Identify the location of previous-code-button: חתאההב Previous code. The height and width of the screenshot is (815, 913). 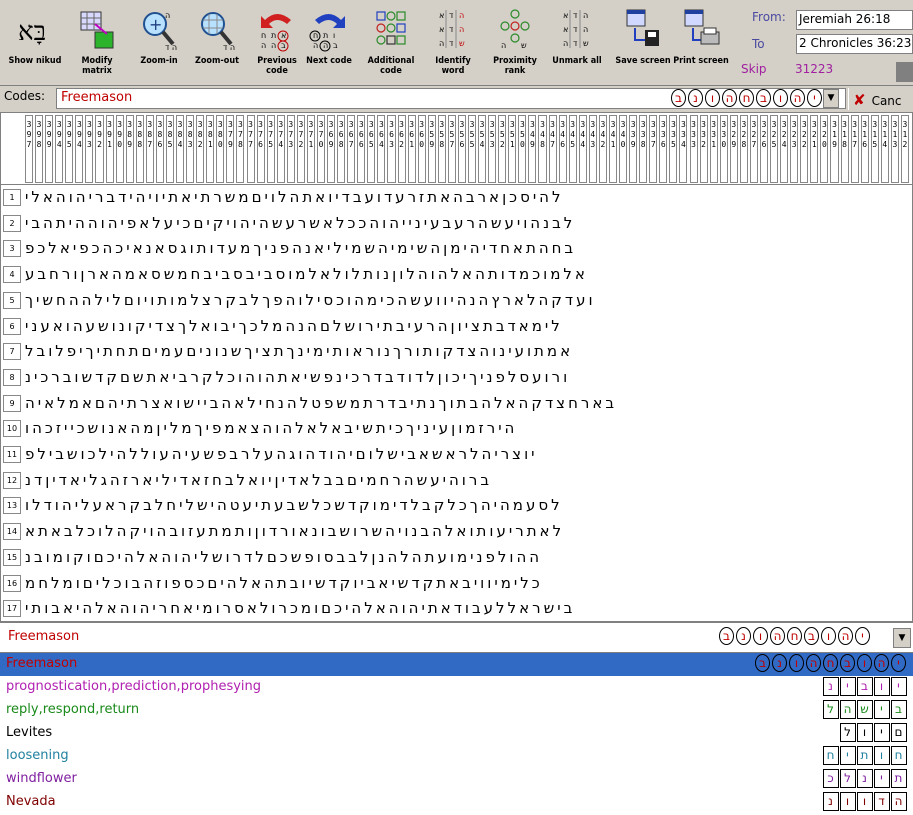
(277, 43).